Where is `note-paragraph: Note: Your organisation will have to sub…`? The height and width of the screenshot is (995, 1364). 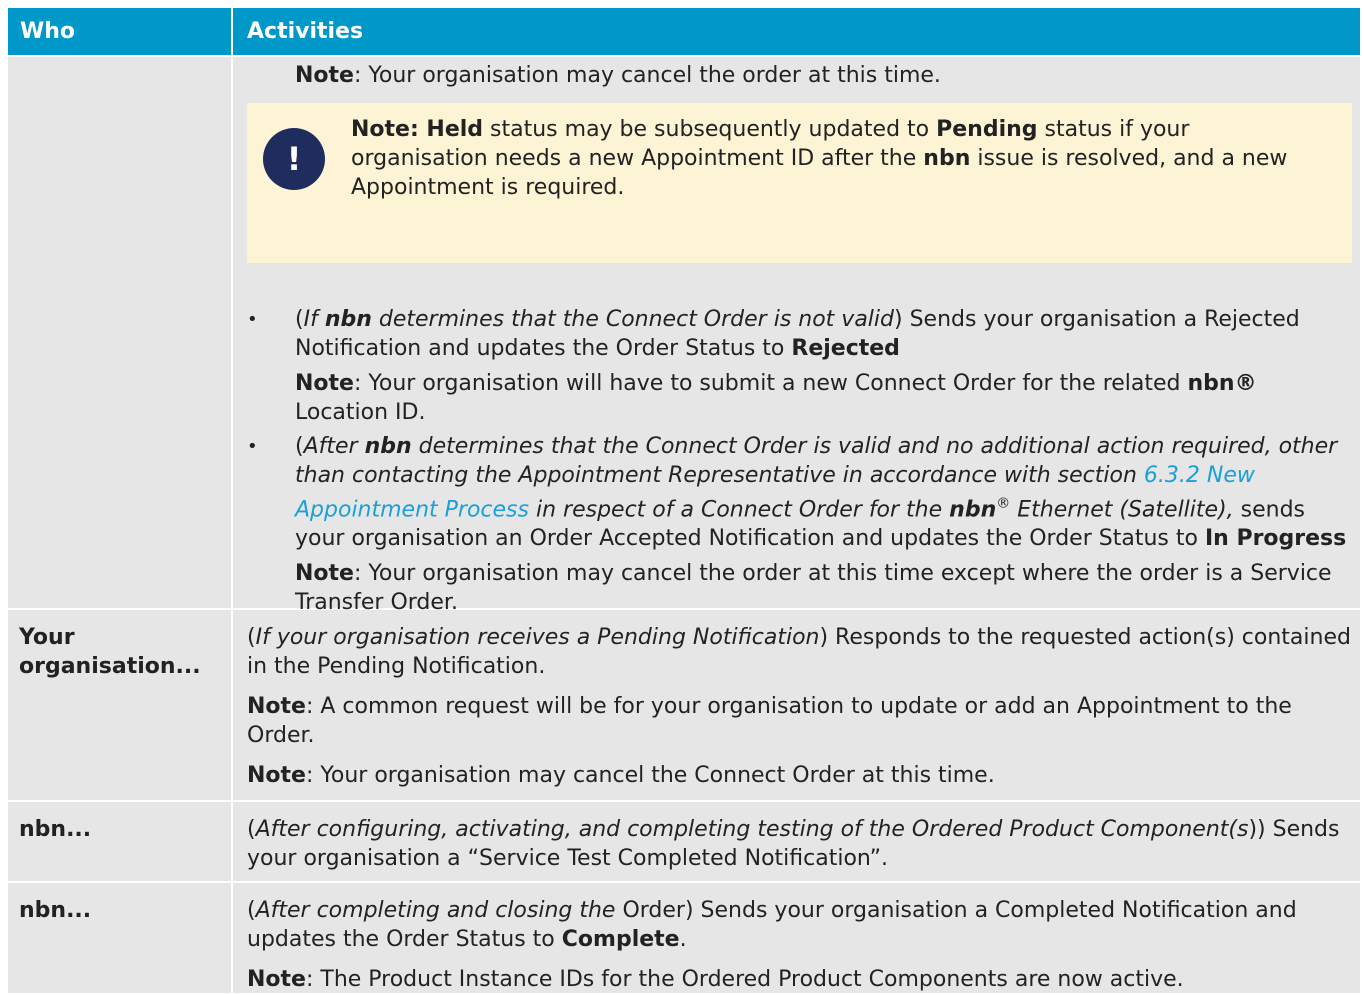
note-paragraph: Note: Your organisation will have to sub… is located at coordinates (776, 398).